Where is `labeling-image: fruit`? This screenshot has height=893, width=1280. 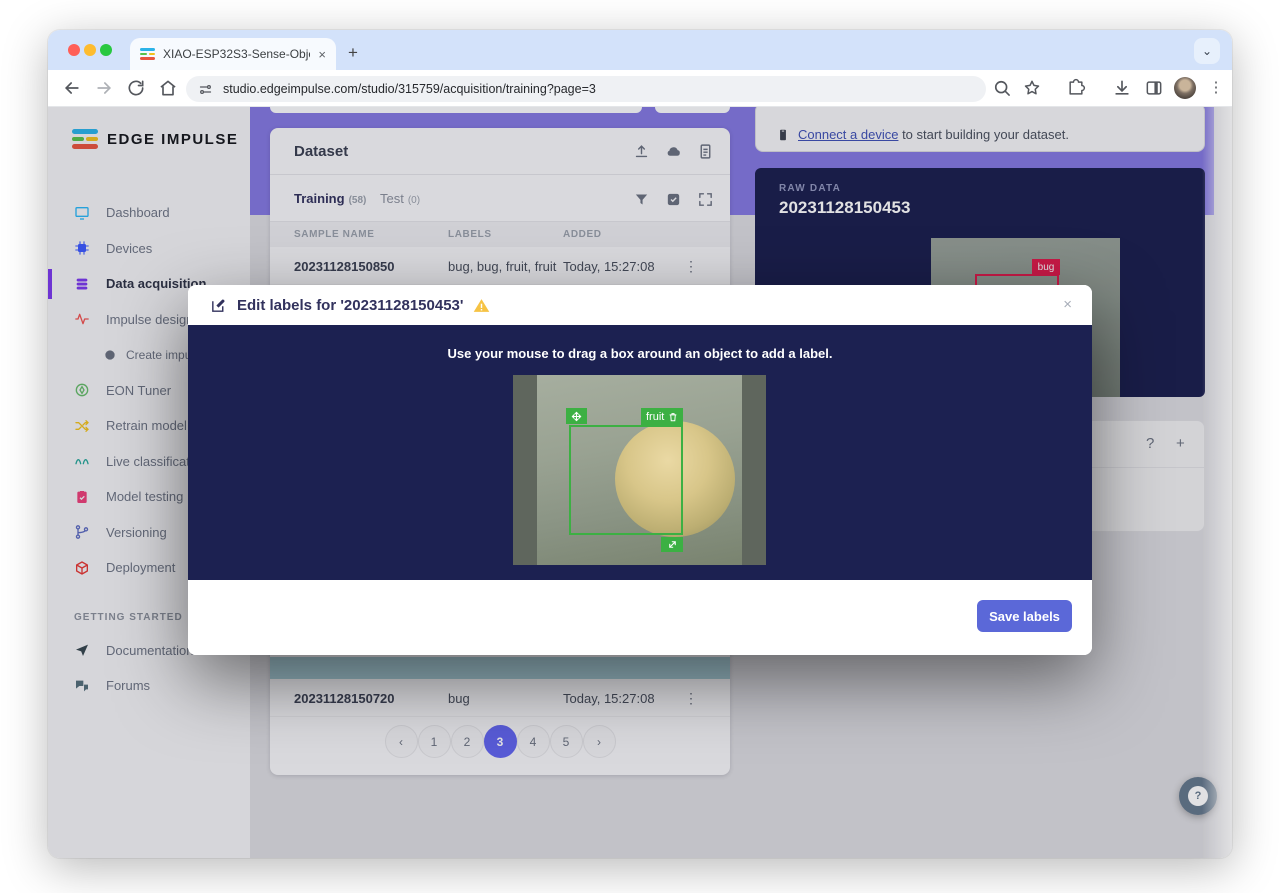 labeling-image: fruit is located at coordinates (639, 470).